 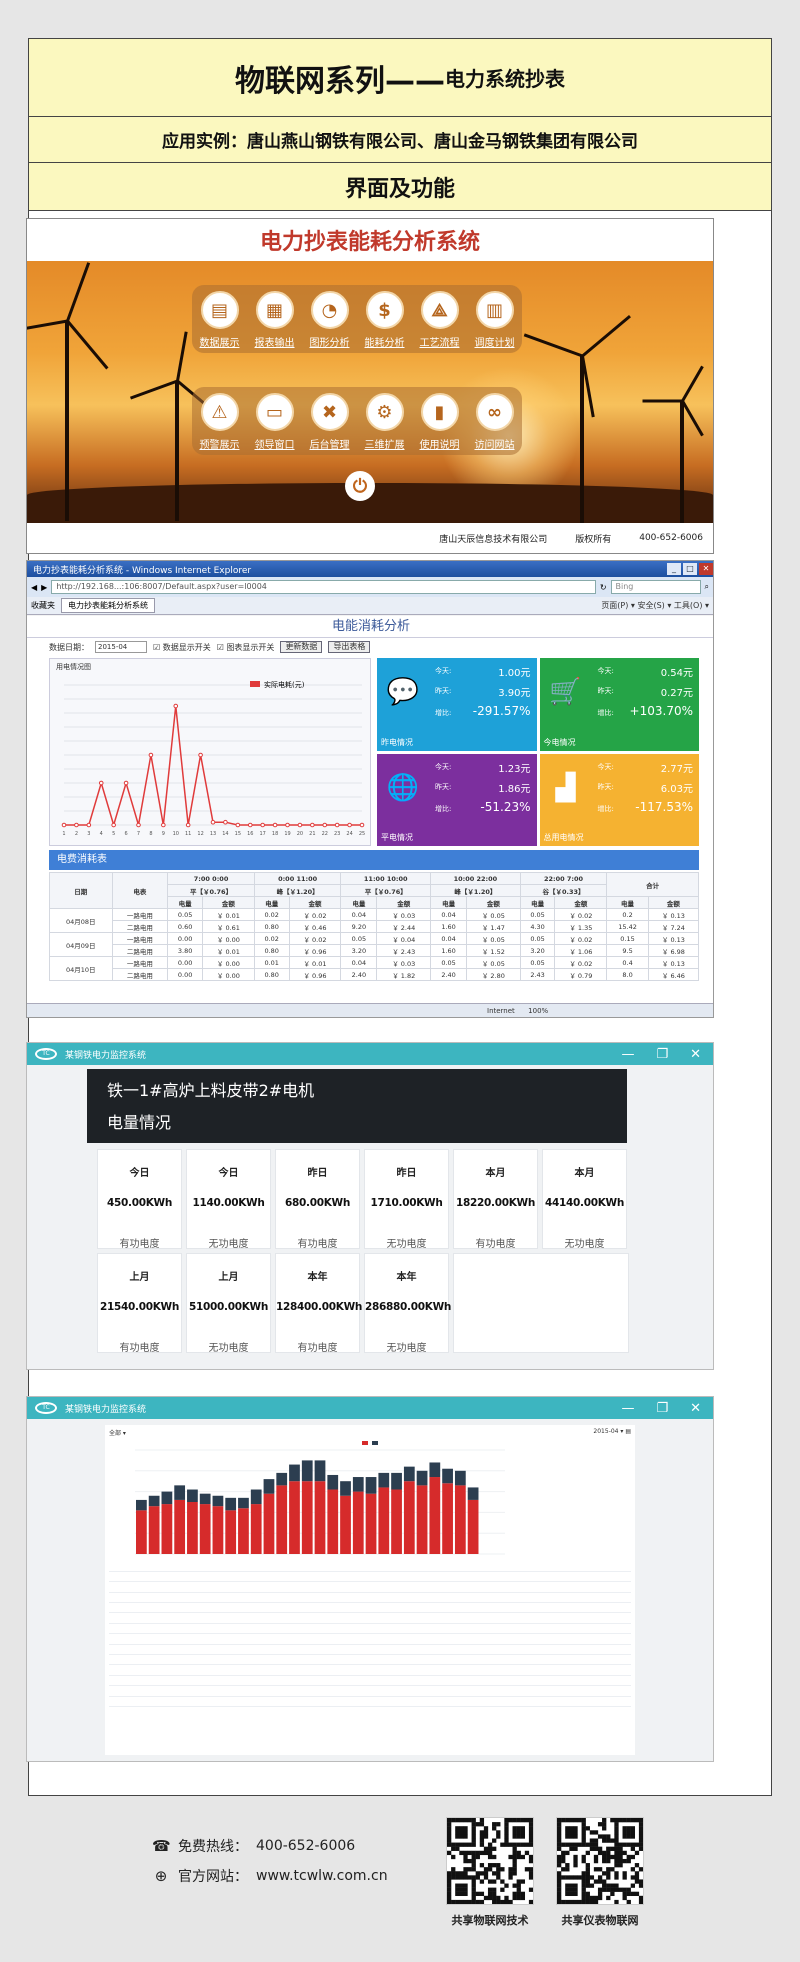 I want to click on browser-tab: 电力抄表能耗分析系统, so click(x=108, y=605).